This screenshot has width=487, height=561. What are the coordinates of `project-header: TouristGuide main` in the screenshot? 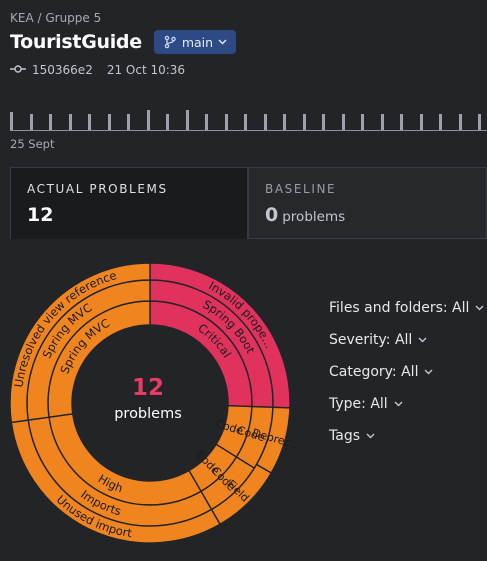 It's located at (123, 42).